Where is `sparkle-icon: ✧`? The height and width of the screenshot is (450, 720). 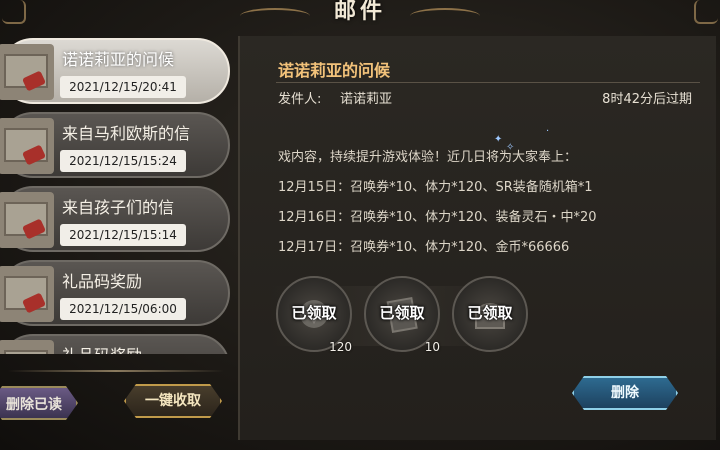 sparkle-icon: ✧ is located at coordinates (510, 147).